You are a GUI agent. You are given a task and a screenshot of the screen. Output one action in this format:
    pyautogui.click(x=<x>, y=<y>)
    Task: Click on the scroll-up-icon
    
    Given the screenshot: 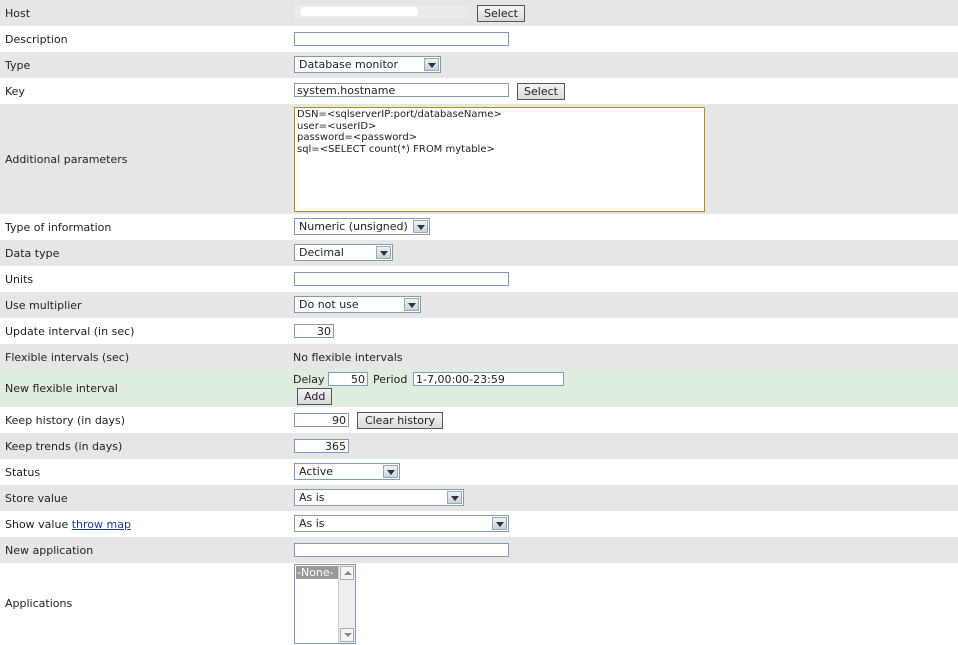 What is the action you would take?
    pyautogui.click(x=347, y=573)
    